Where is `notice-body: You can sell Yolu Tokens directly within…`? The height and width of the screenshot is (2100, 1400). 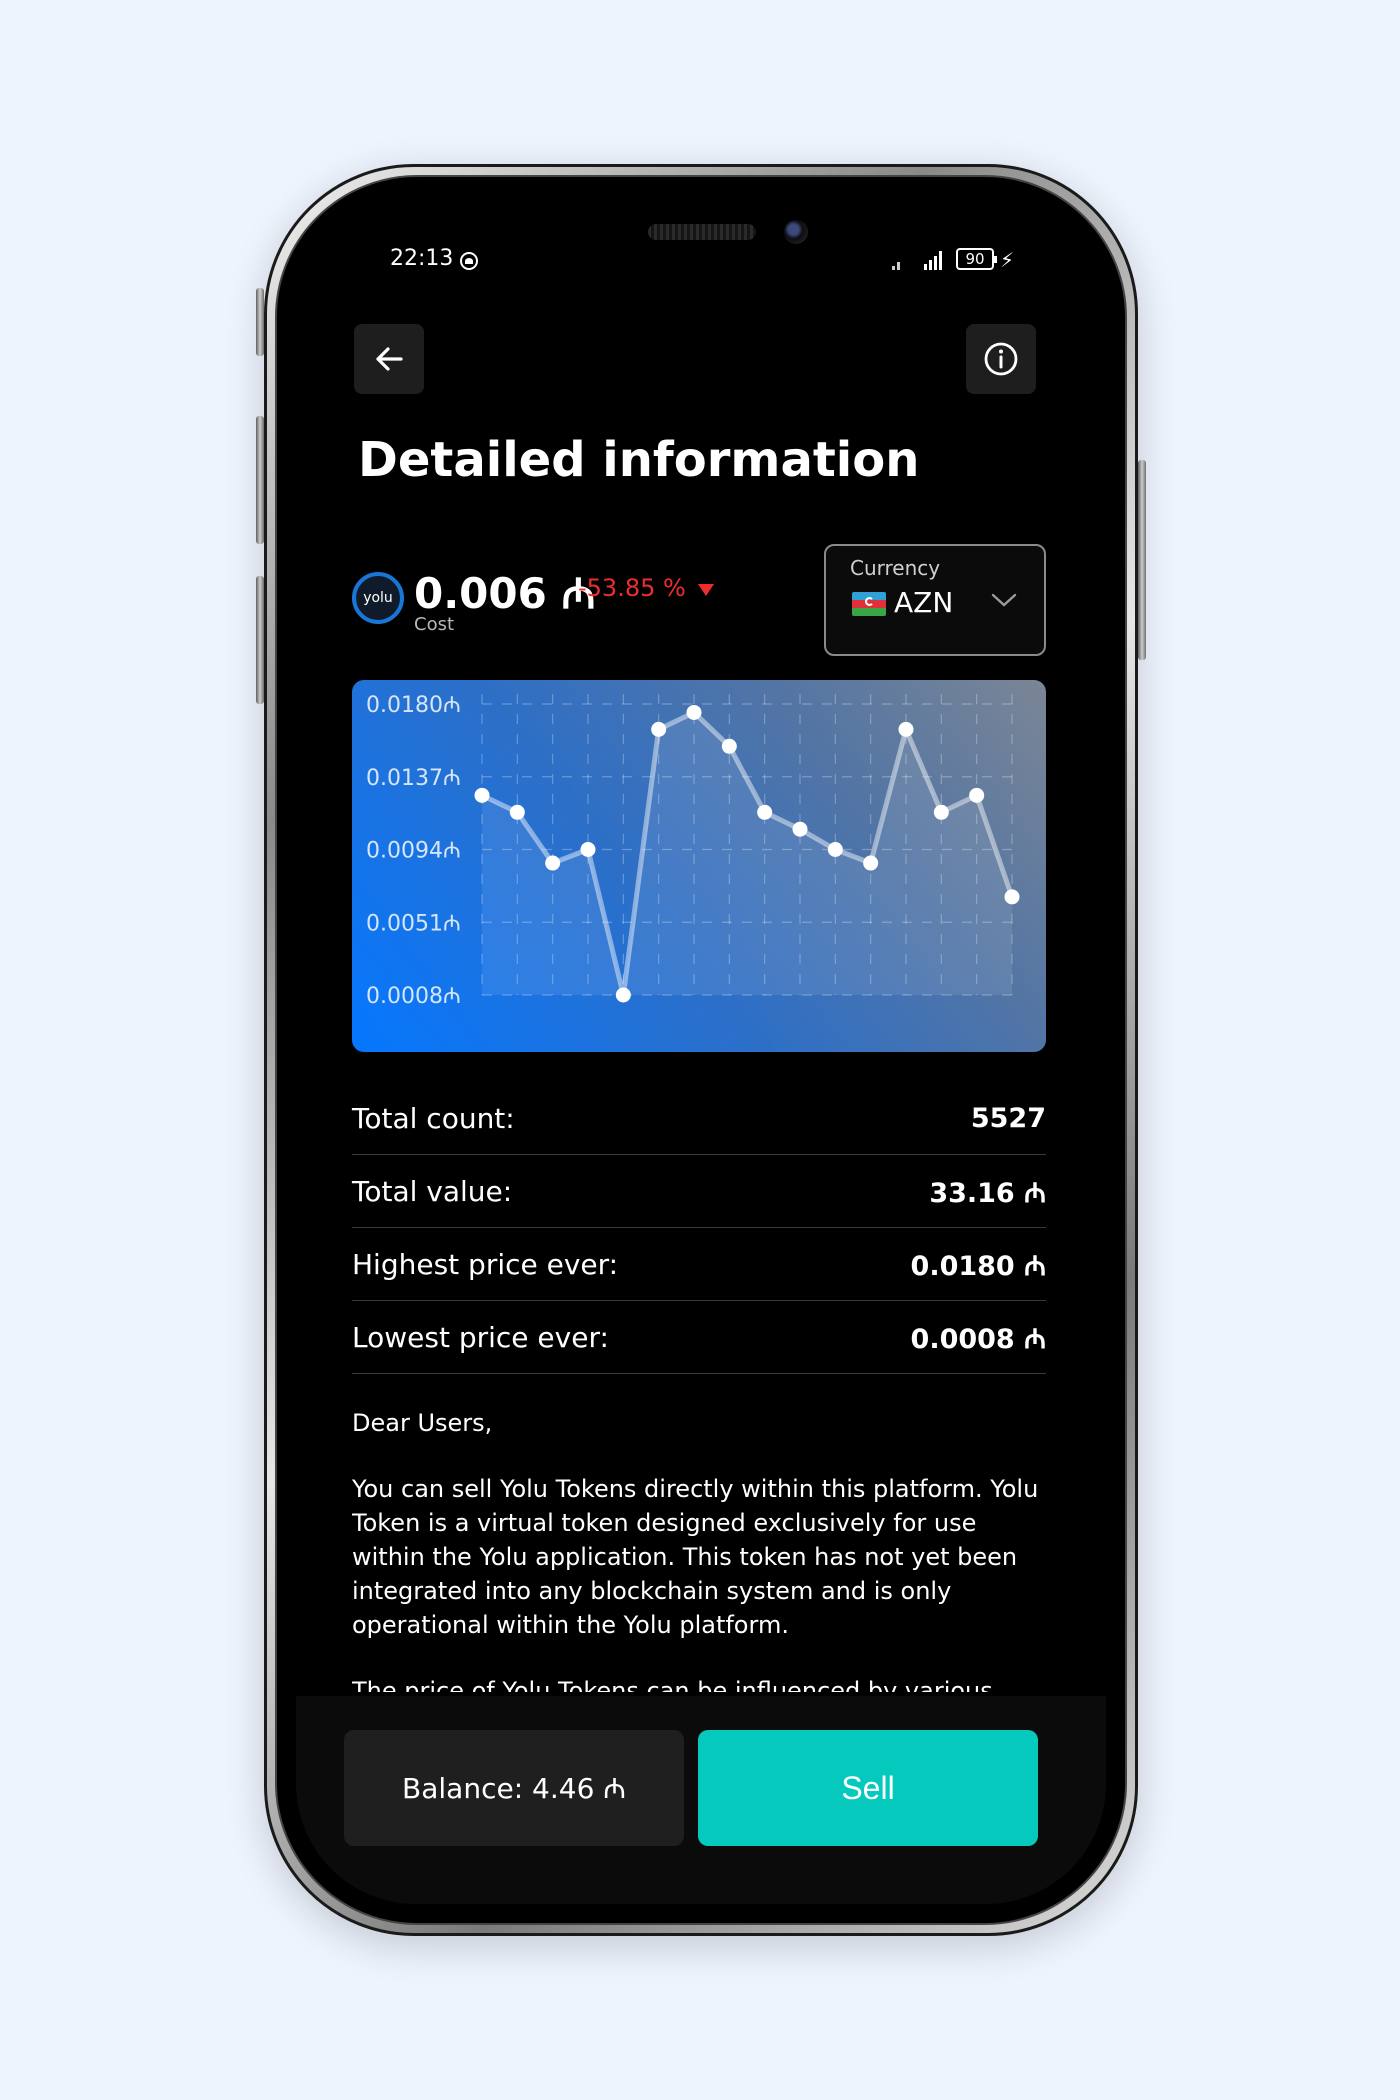 notice-body: You can sell Yolu Tokens directly within… is located at coordinates (695, 1557).